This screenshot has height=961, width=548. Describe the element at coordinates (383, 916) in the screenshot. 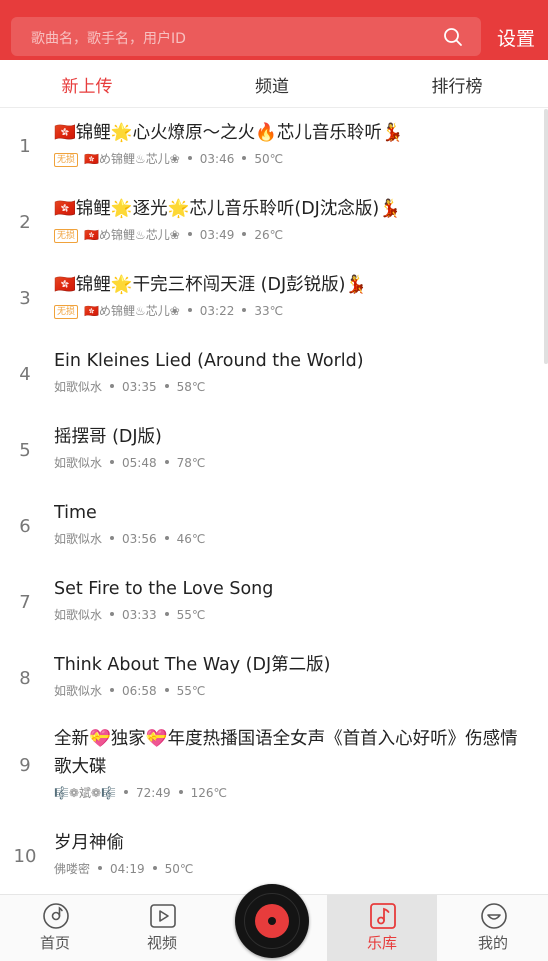

I see `music-note-icon` at that location.